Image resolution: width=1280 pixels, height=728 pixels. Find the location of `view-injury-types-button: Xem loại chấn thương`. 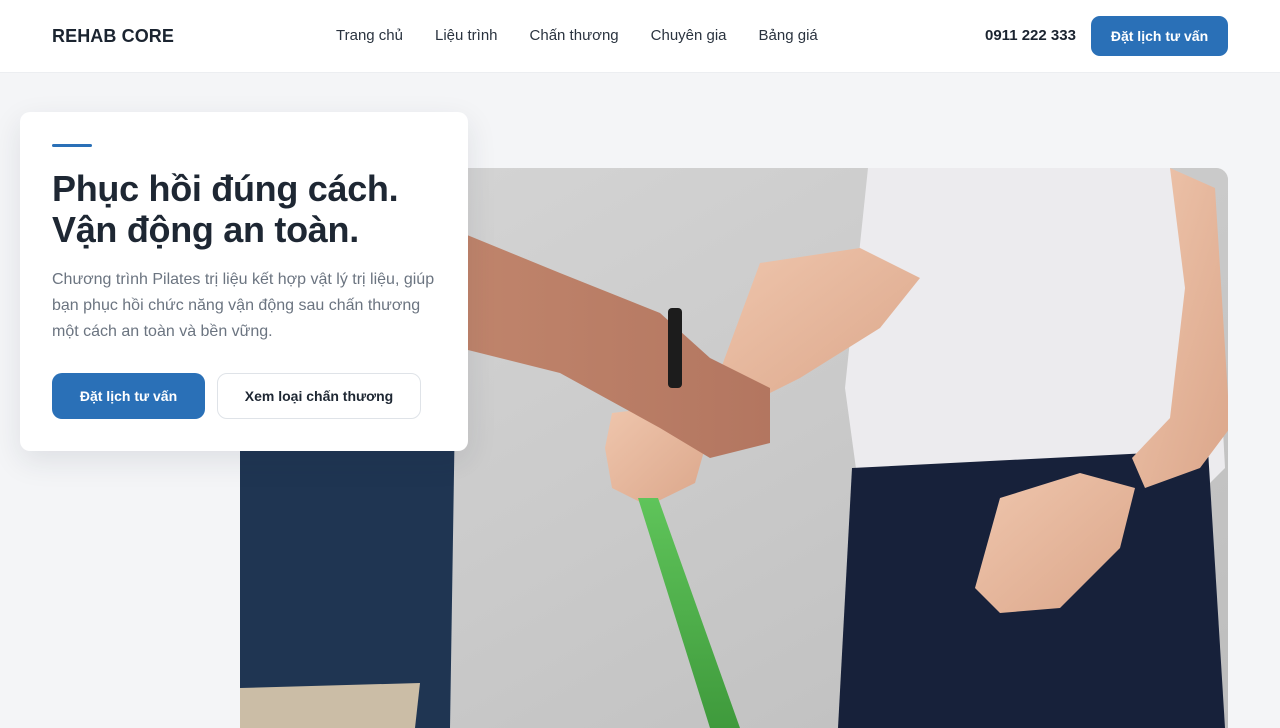

view-injury-types-button: Xem loại chấn thương is located at coordinates (319, 396).